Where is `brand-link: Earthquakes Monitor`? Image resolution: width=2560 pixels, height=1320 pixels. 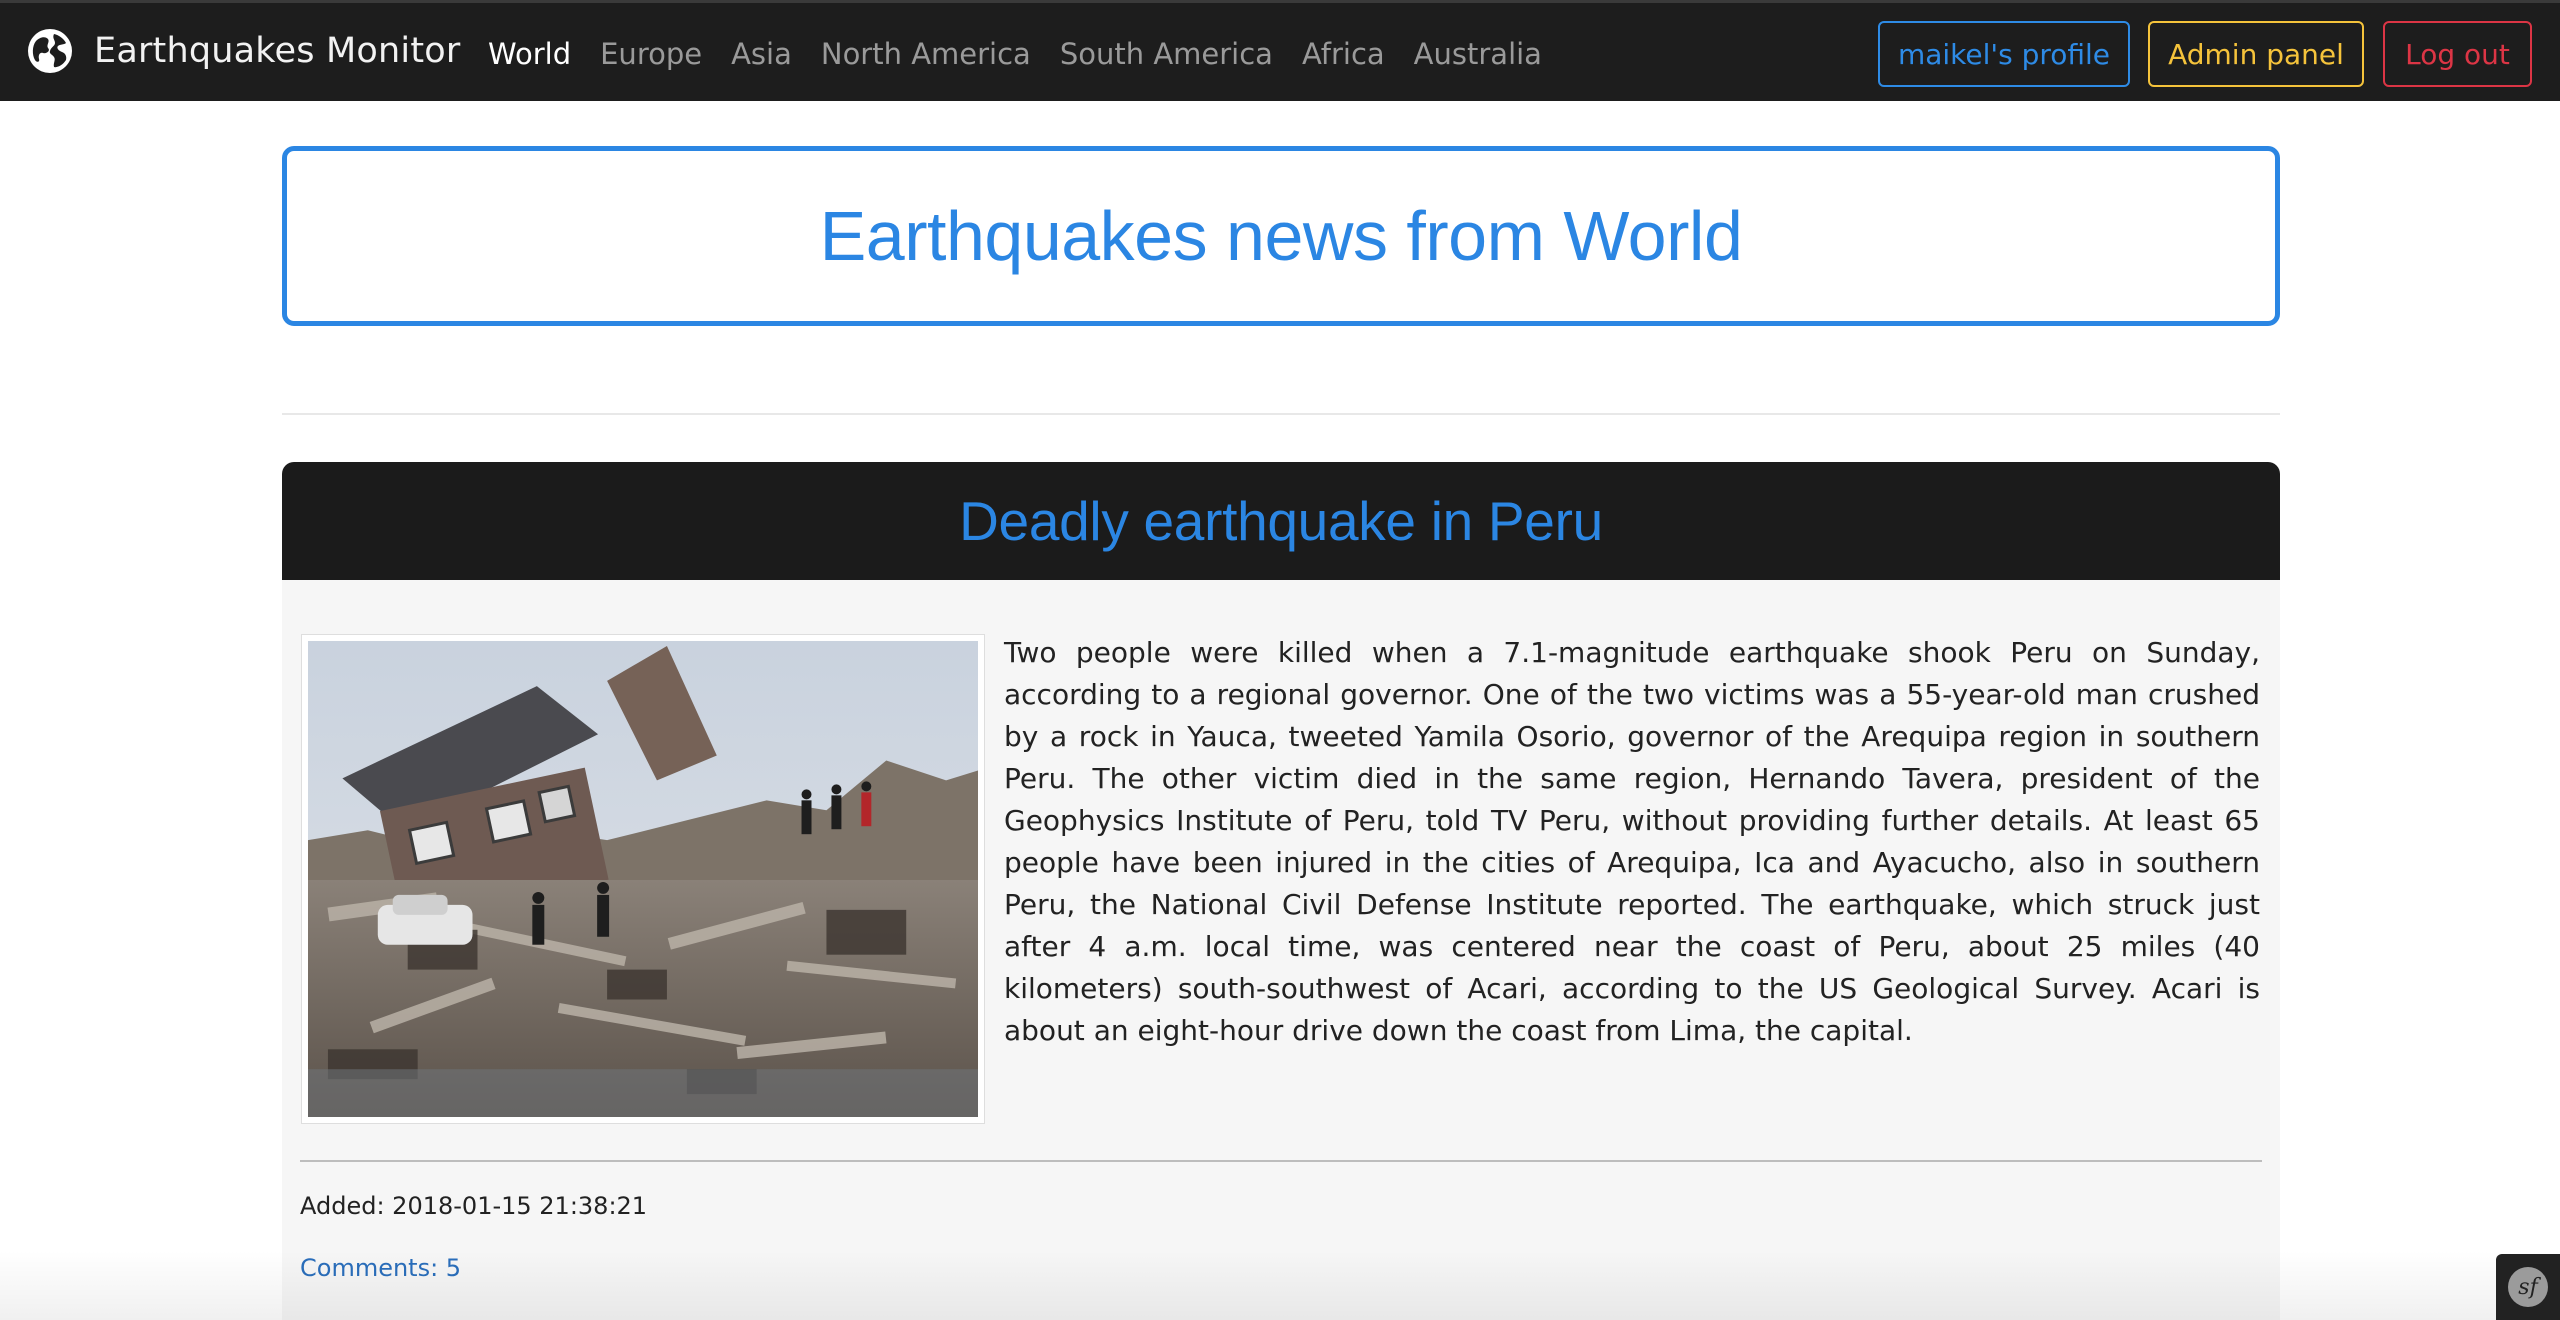 brand-link: Earthquakes Monitor is located at coordinates (243, 51).